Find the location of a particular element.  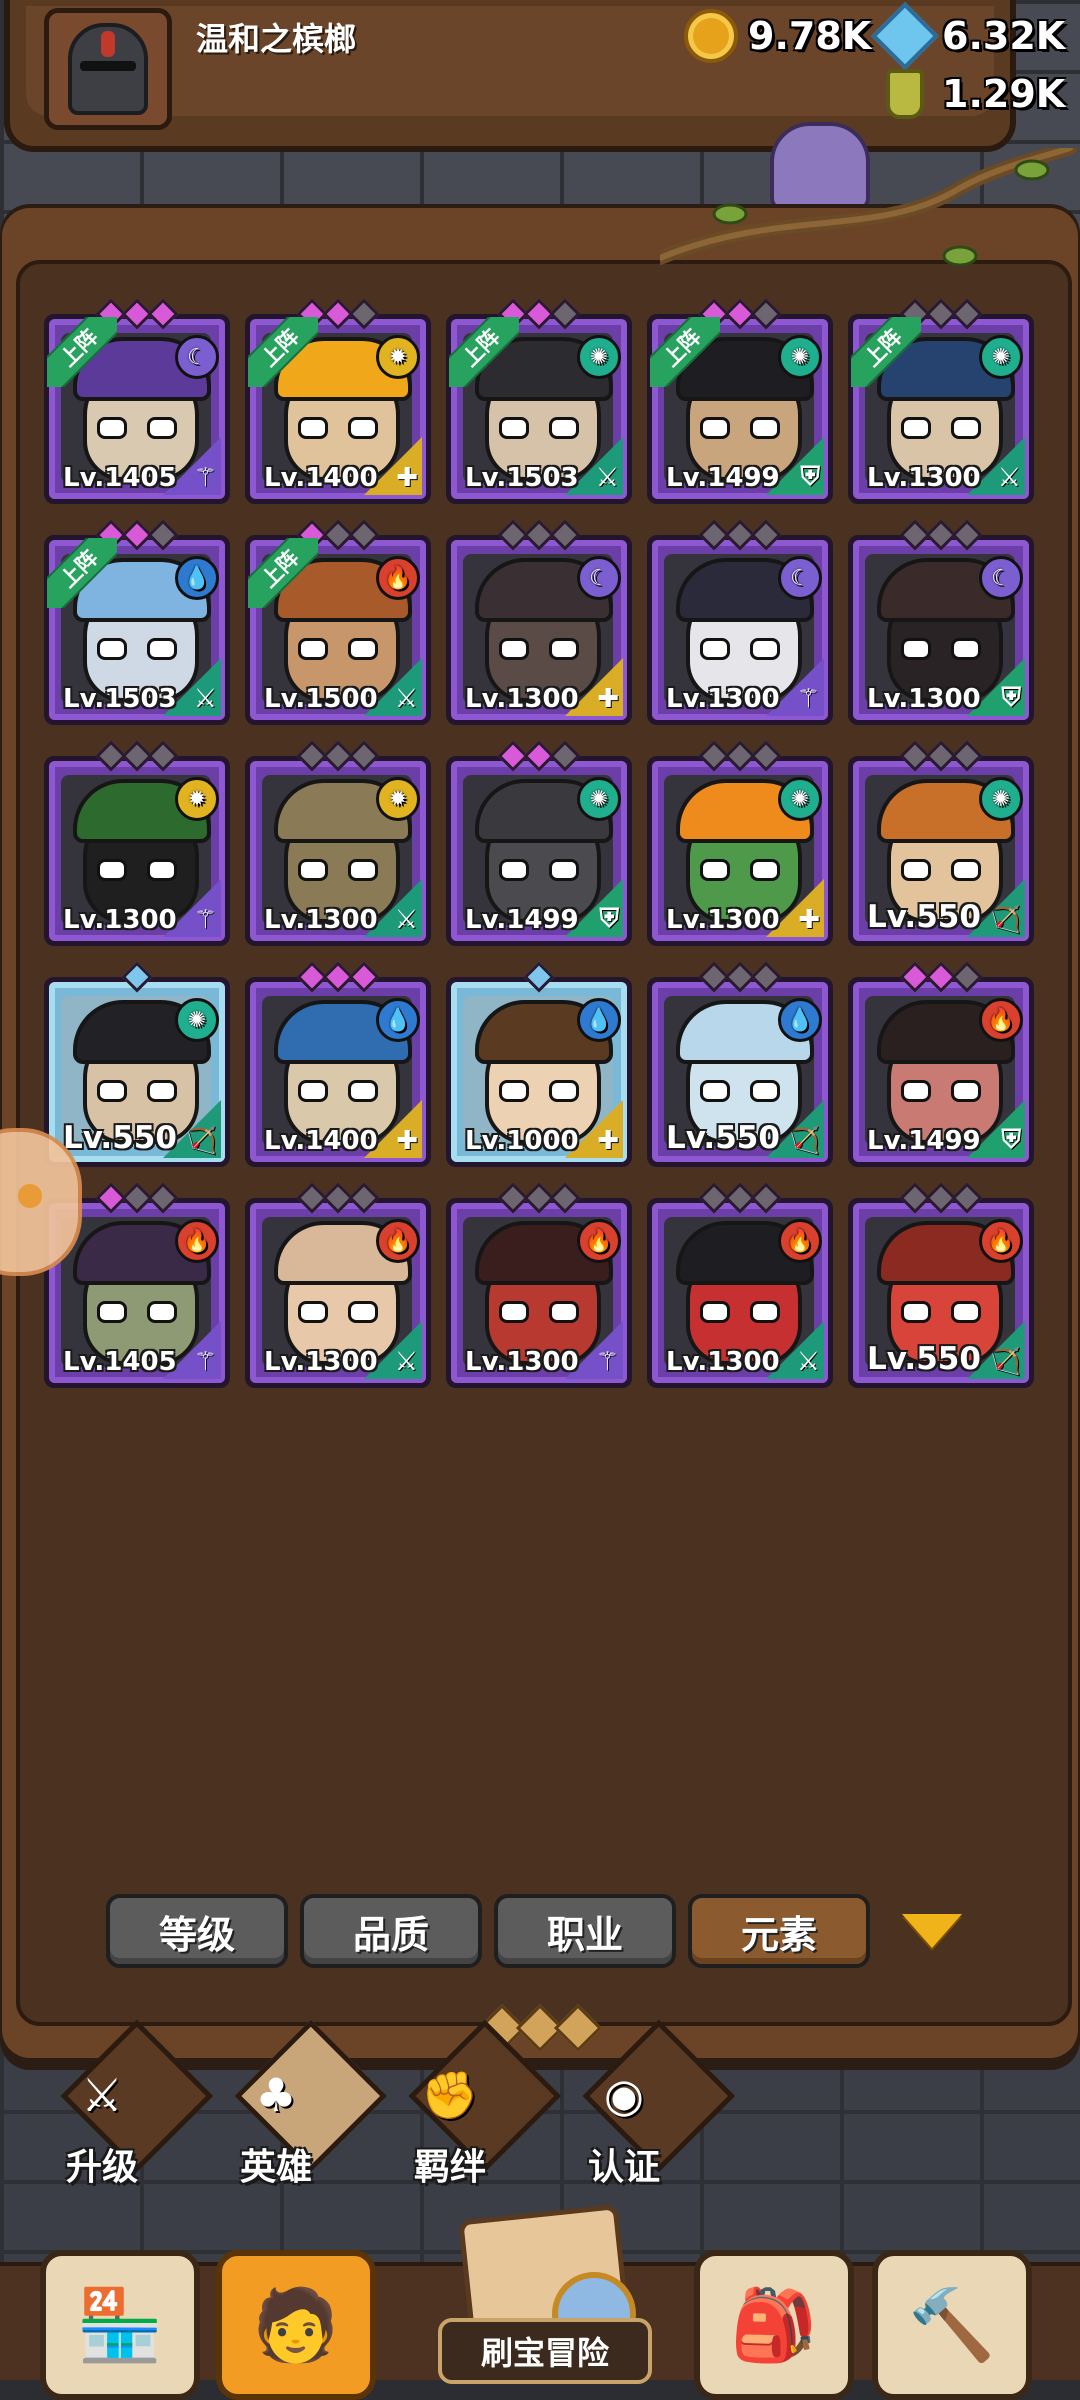

tab-certify-label: 认证 is located at coordinates (623, 2167).